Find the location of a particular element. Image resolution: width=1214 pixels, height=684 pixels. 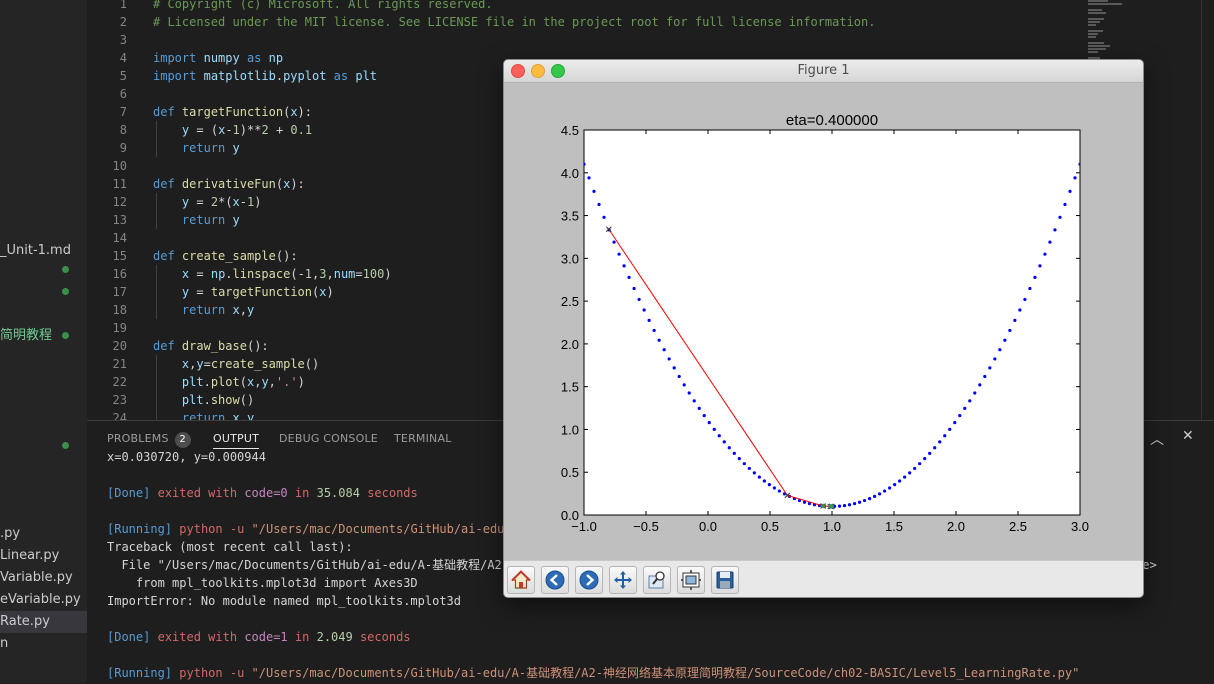

sidebar-file-item: .py is located at coordinates (10, 534).